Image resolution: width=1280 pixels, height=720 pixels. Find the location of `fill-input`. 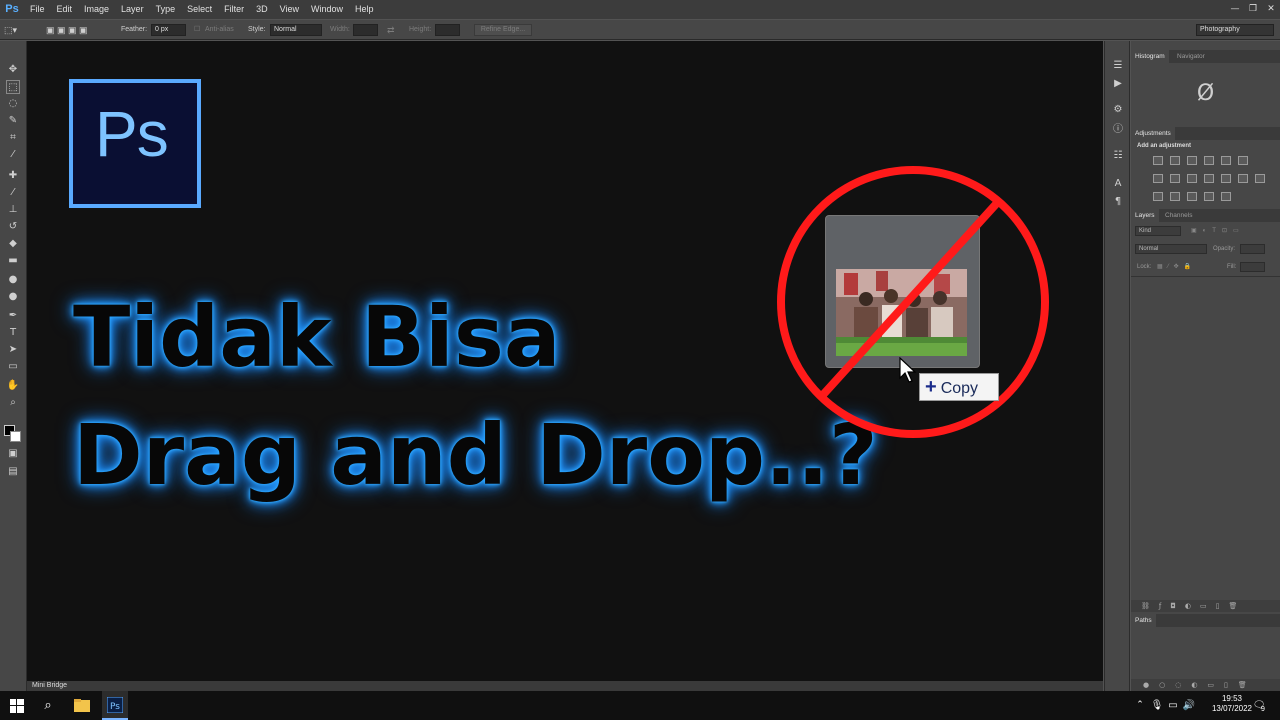

fill-input is located at coordinates (1252, 267).